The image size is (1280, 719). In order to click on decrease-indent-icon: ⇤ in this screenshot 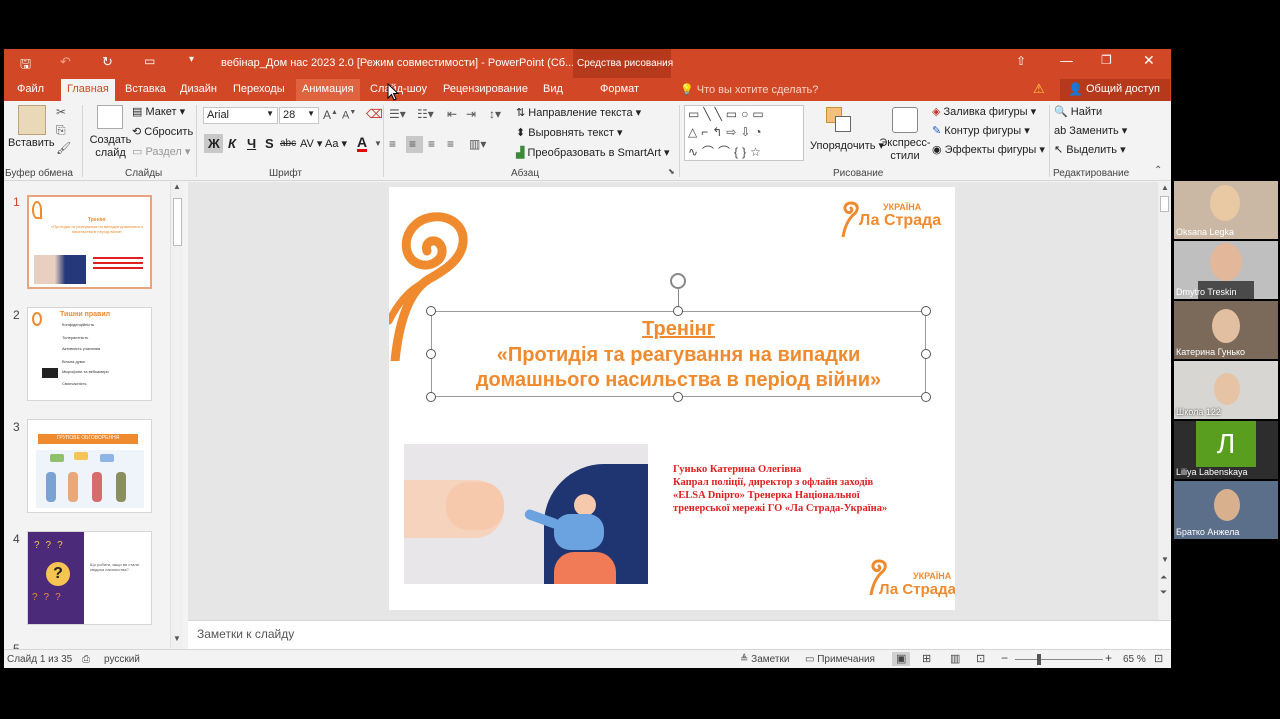, I will do `click(452, 114)`.